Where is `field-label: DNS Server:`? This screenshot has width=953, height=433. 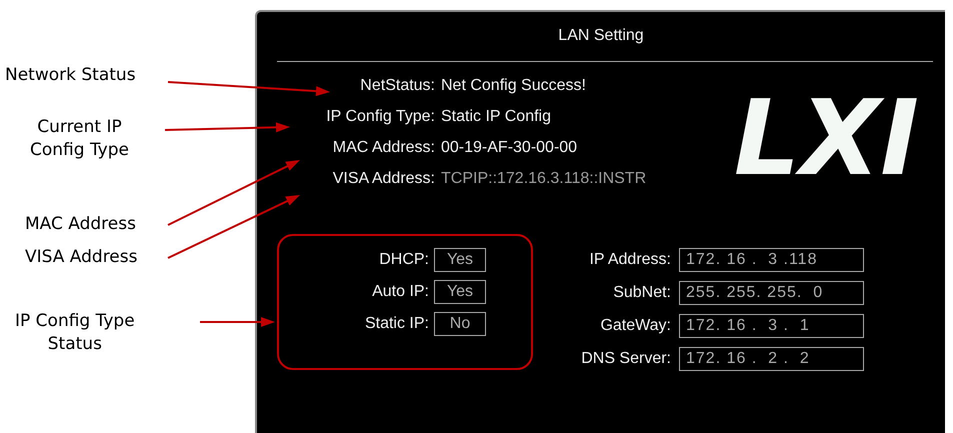
field-label: DNS Server: is located at coordinates (625, 359).